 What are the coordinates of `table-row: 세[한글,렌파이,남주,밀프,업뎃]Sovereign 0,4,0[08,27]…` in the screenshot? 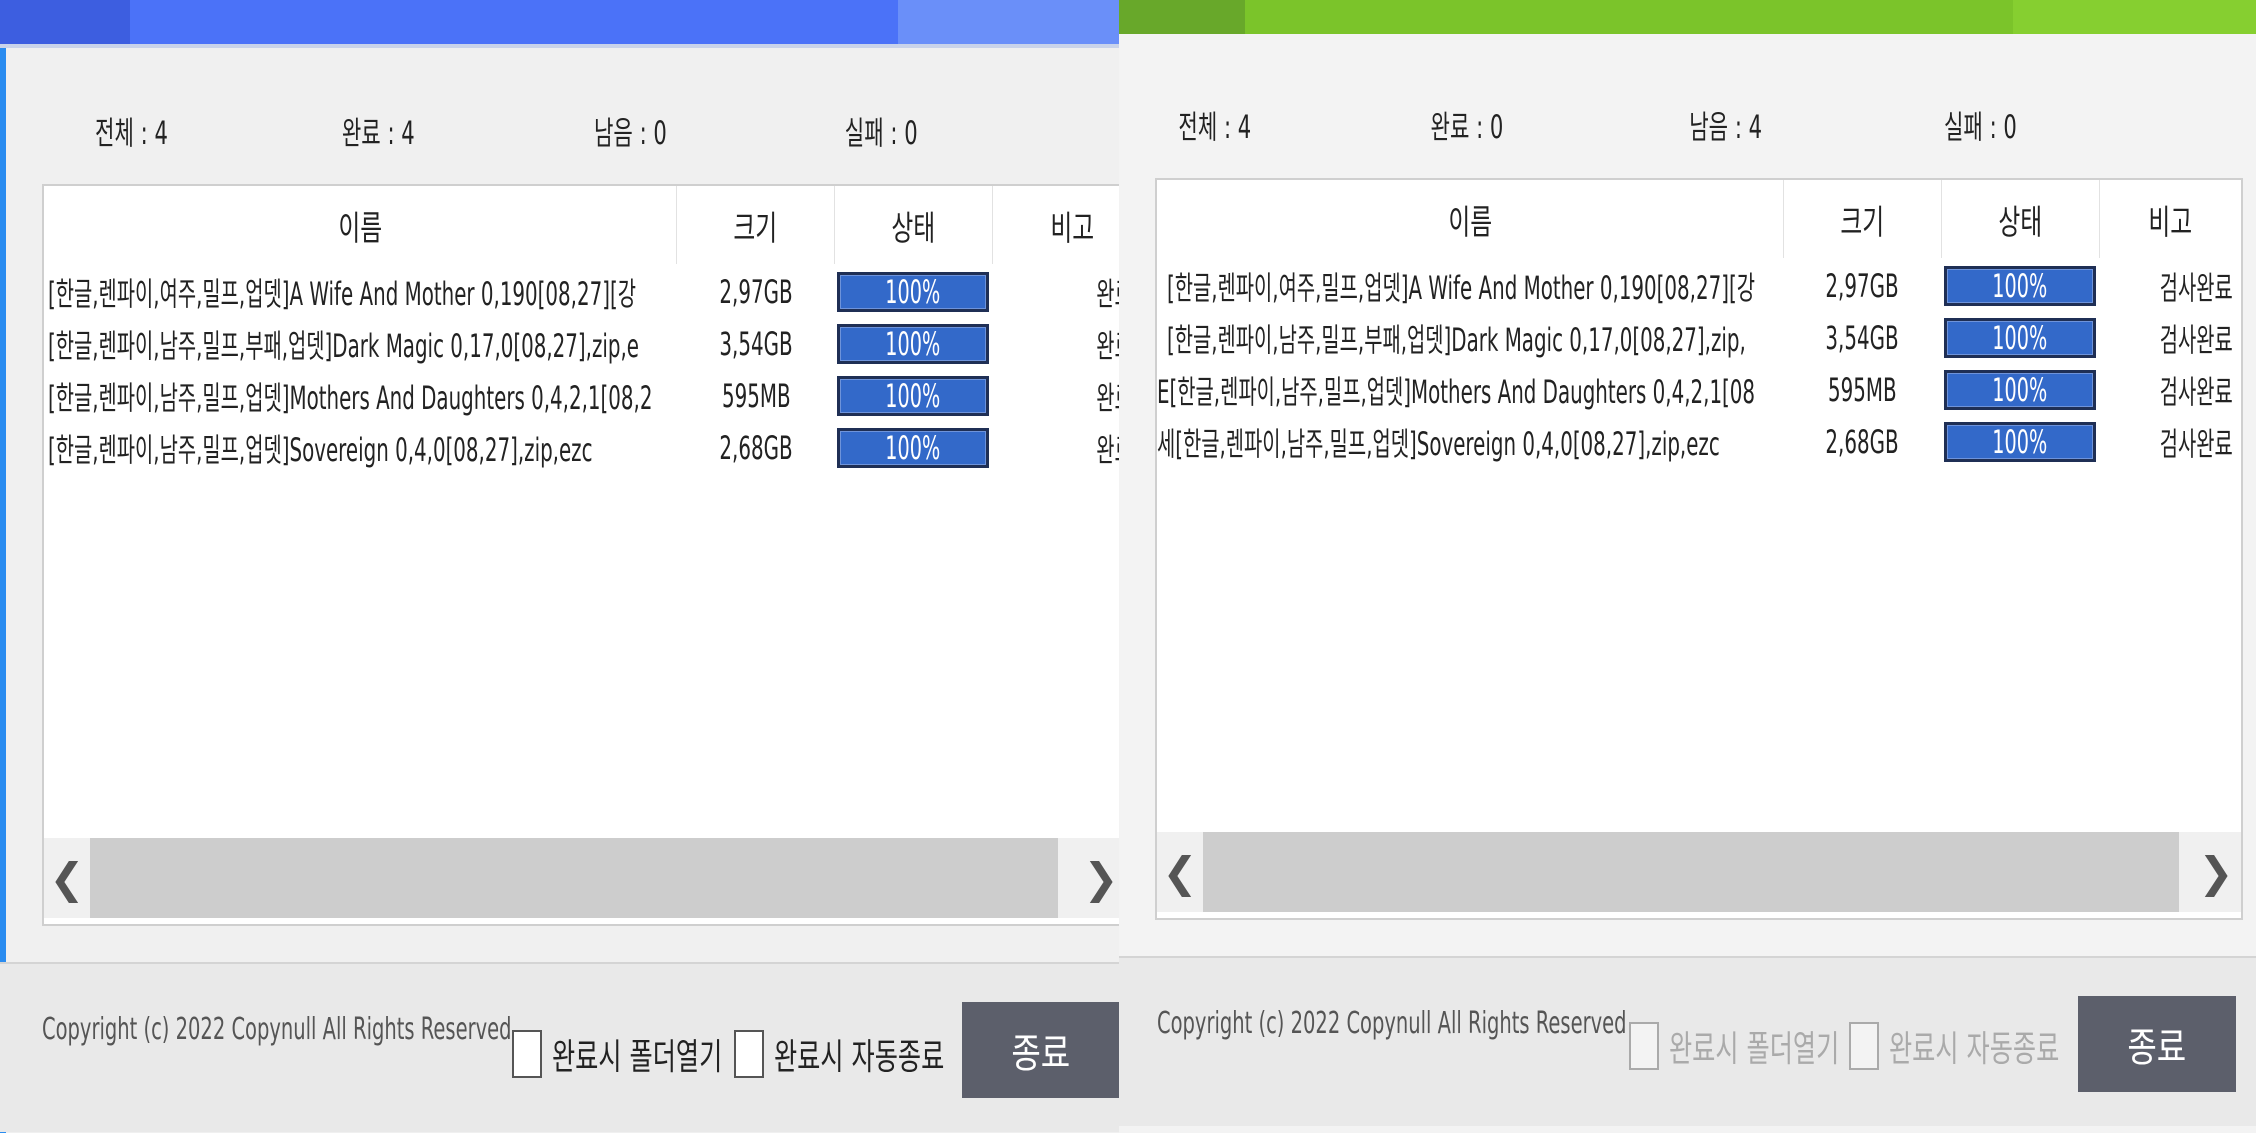 It's located at (1699, 442).